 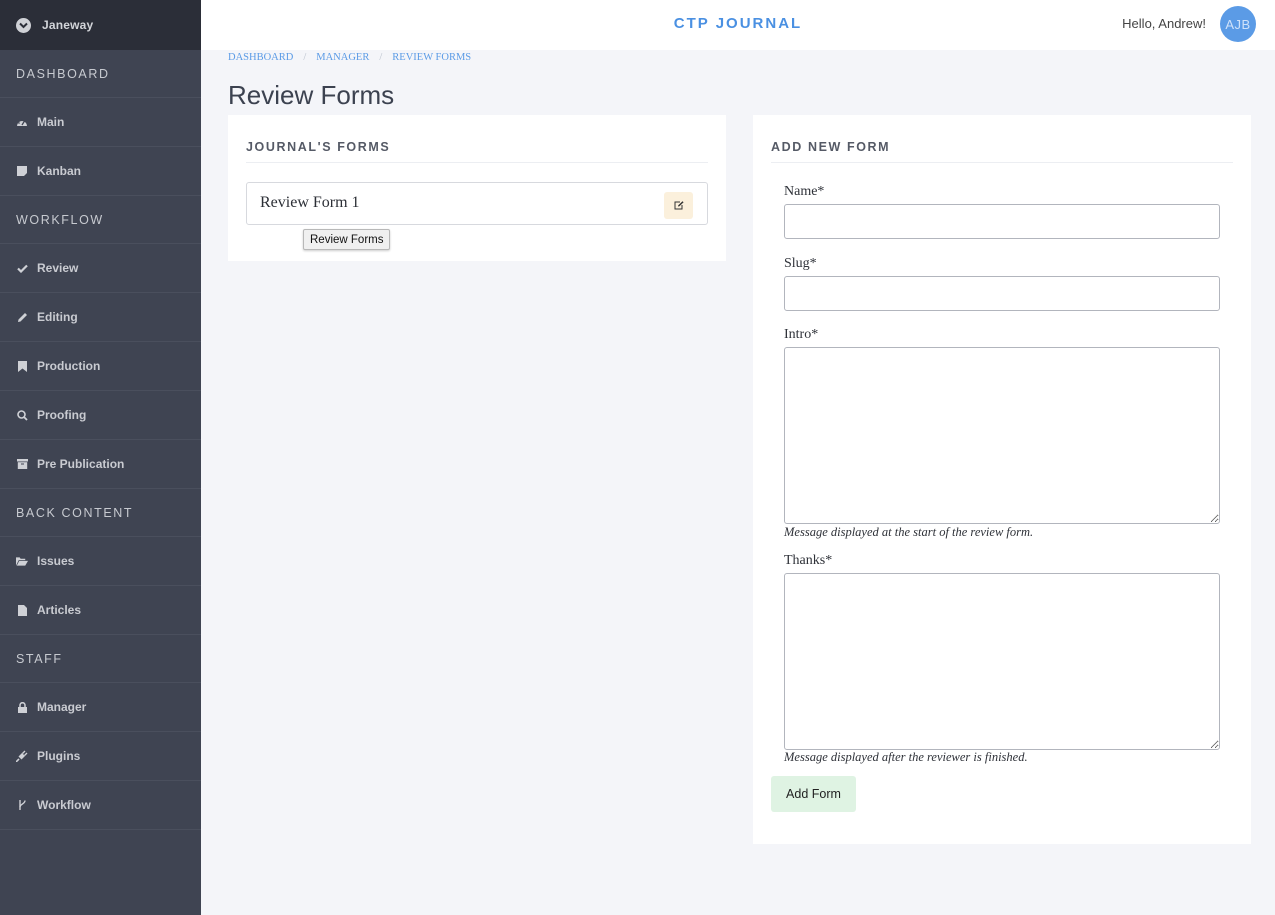 What do you see at coordinates (22, 268) in the screenshot?
I see `check-icon` at bounding box center [22, 268].